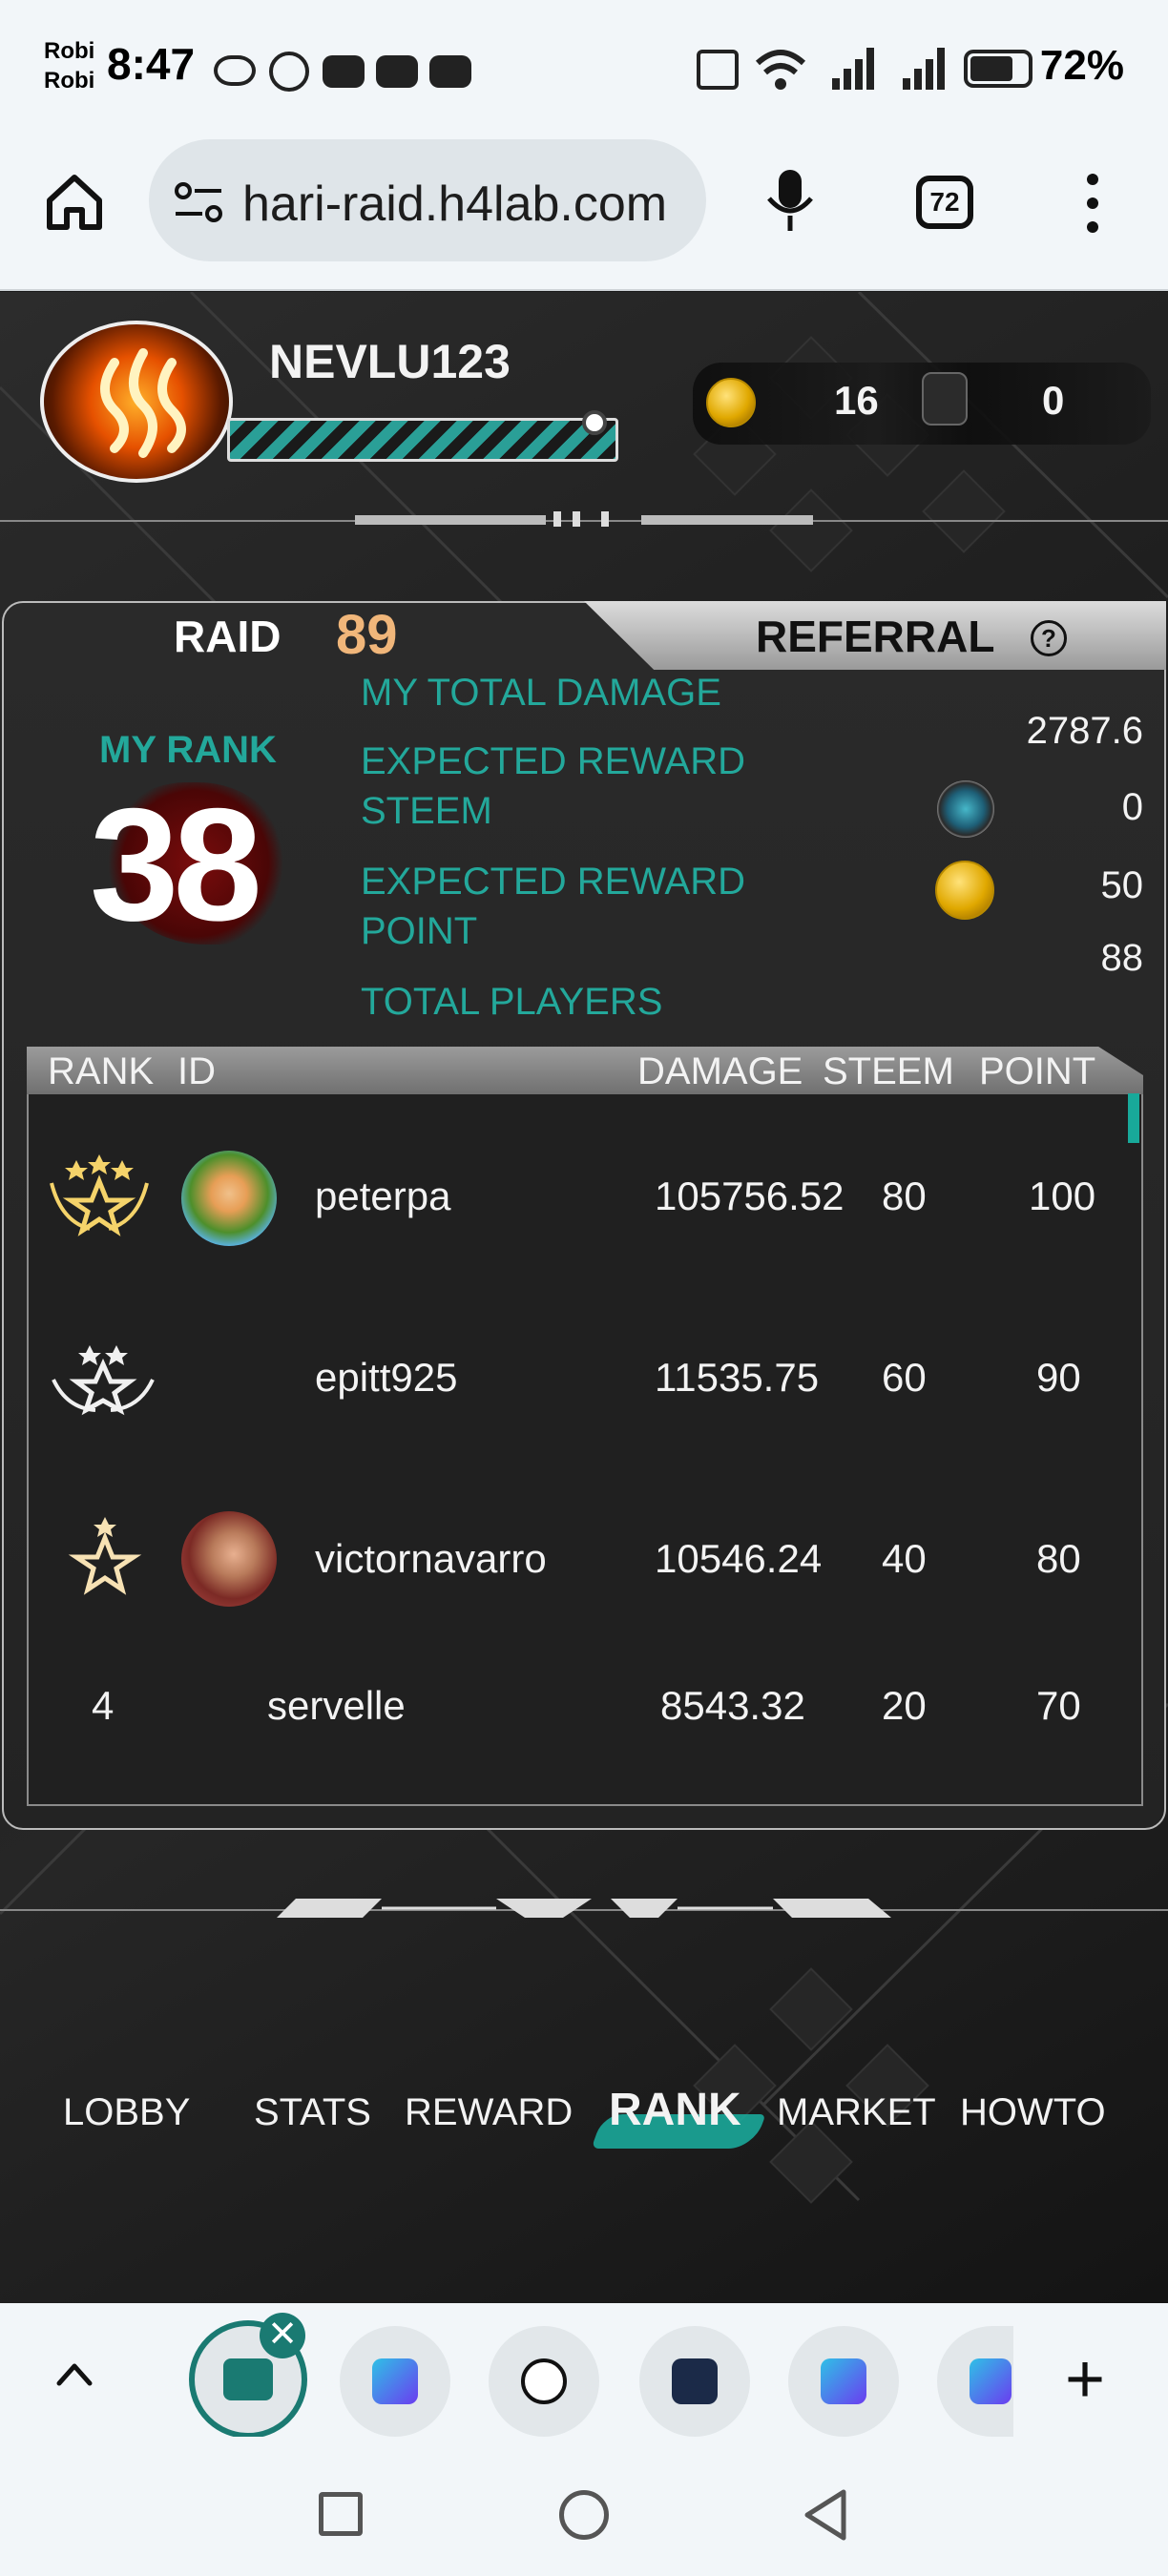 Image resolution: width=1168 pixels, height=2576 pixels. Describe the element at coordinates (101, 1071) in the screenshot. I see `header-rank: RANK` at that location.